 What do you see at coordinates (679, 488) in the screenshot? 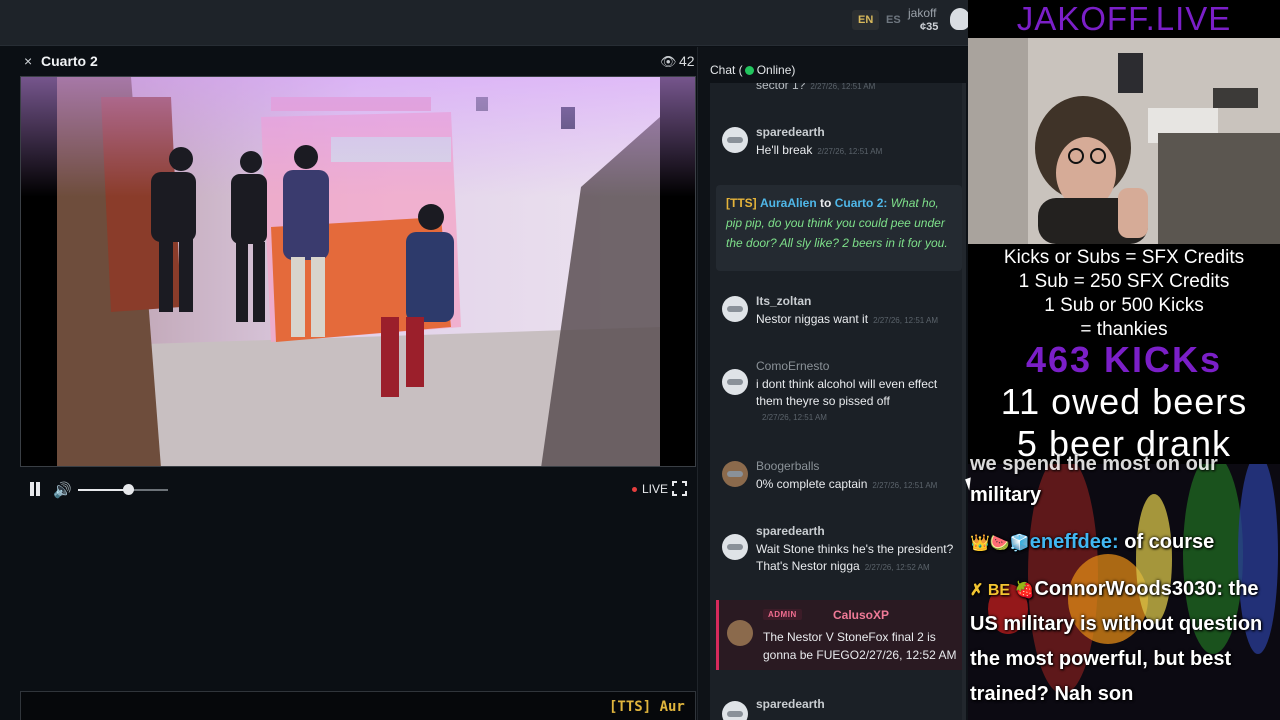
I see `fullscreen-icon` at bounding box center [679, 488].